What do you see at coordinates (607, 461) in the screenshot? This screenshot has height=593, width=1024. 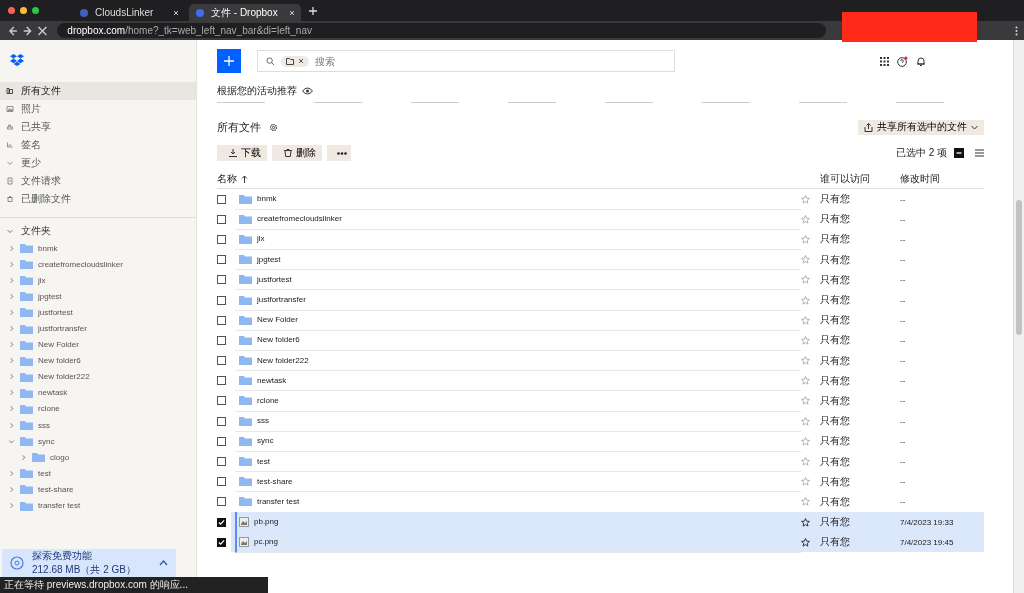 I see `file-row: test 只有您 --` at bounding box center [607, 461].